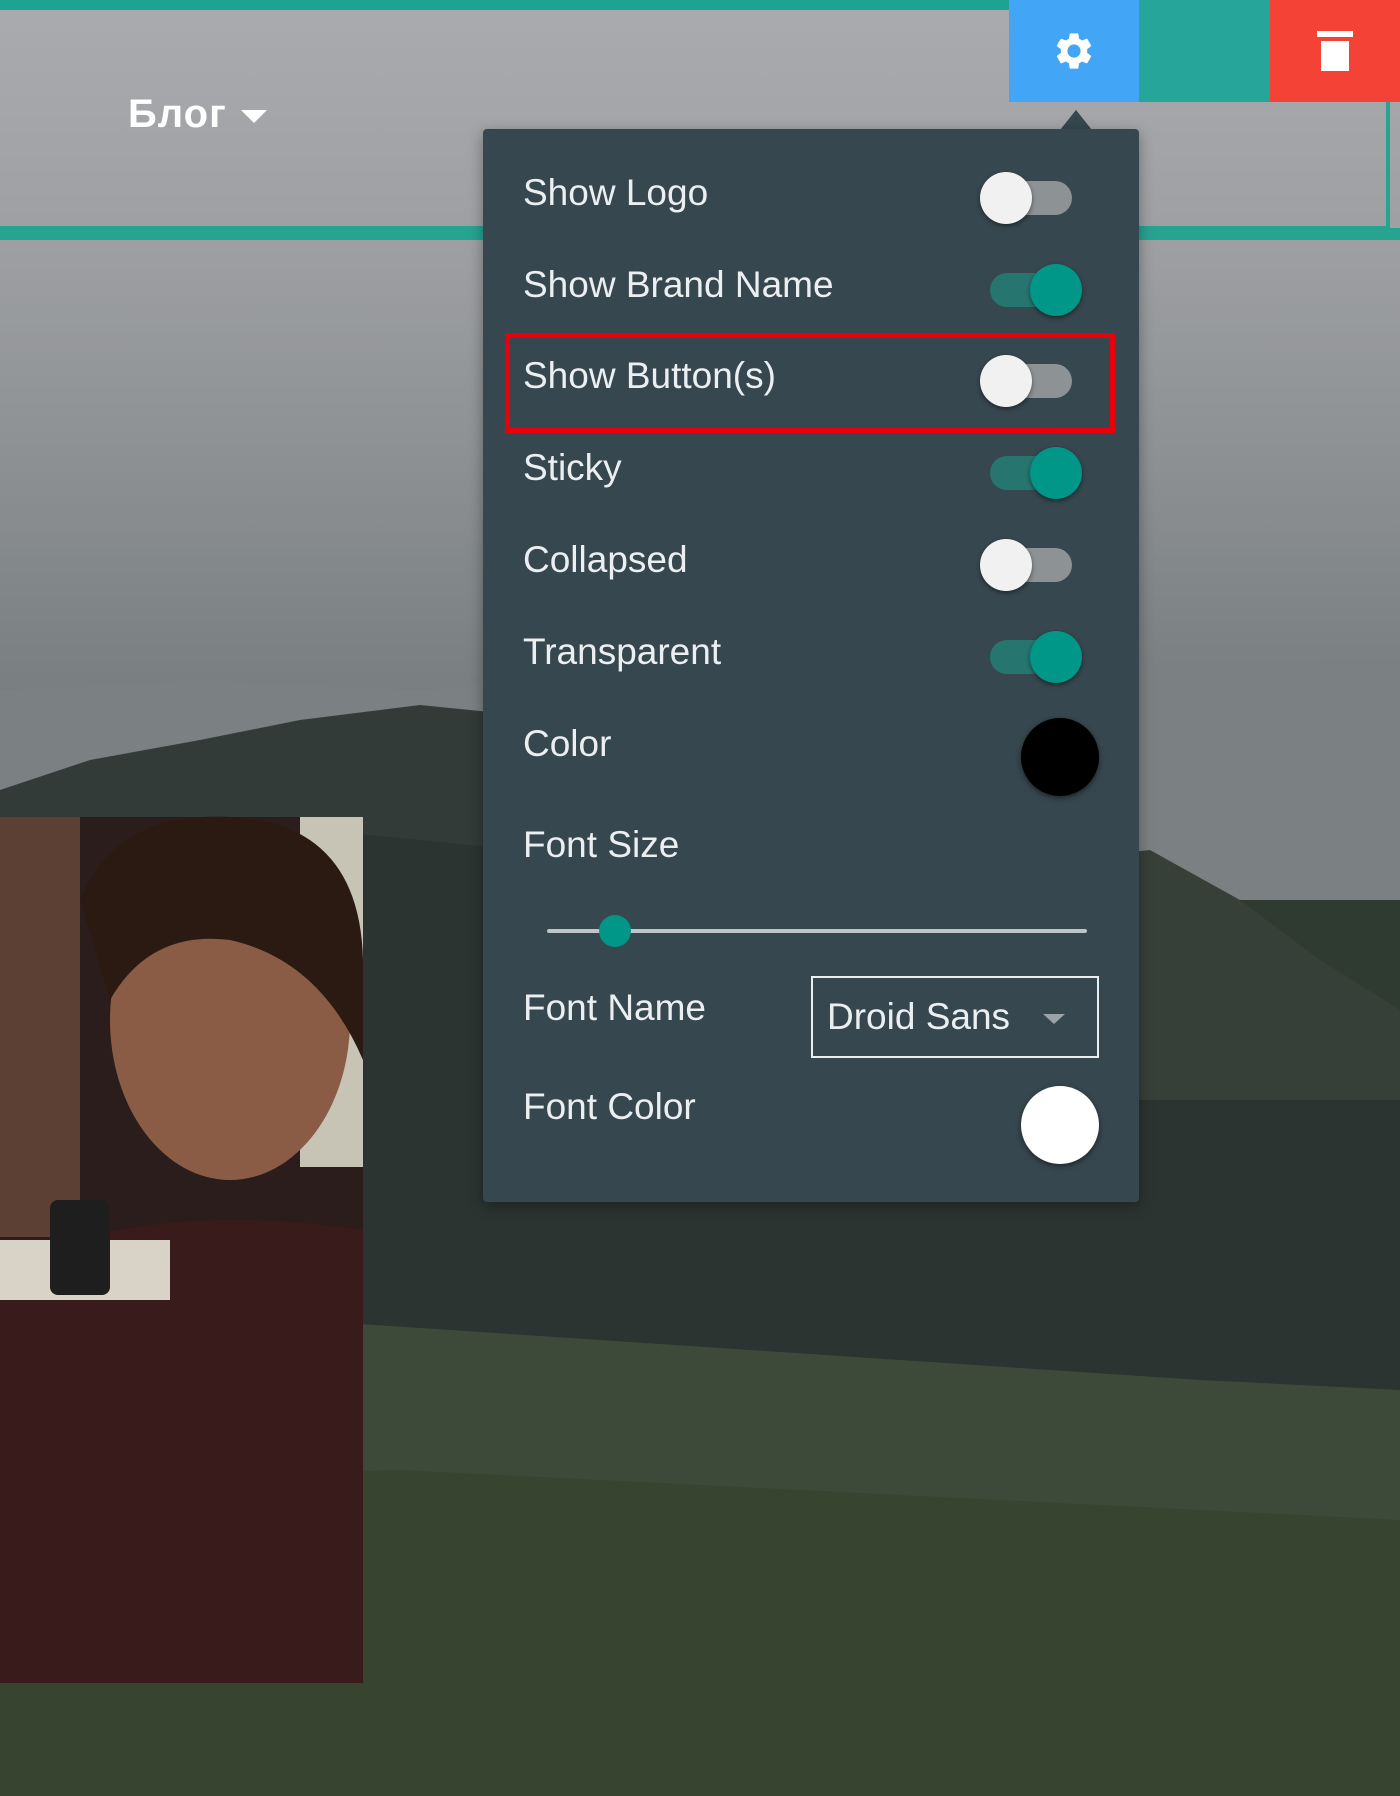 Image resolution: width=1400 pixels, height=1796 pixels. Describe the element at coordinates (177, 114) in the screenshot. I see `nav-menu-blog-label: Блог` at that location.